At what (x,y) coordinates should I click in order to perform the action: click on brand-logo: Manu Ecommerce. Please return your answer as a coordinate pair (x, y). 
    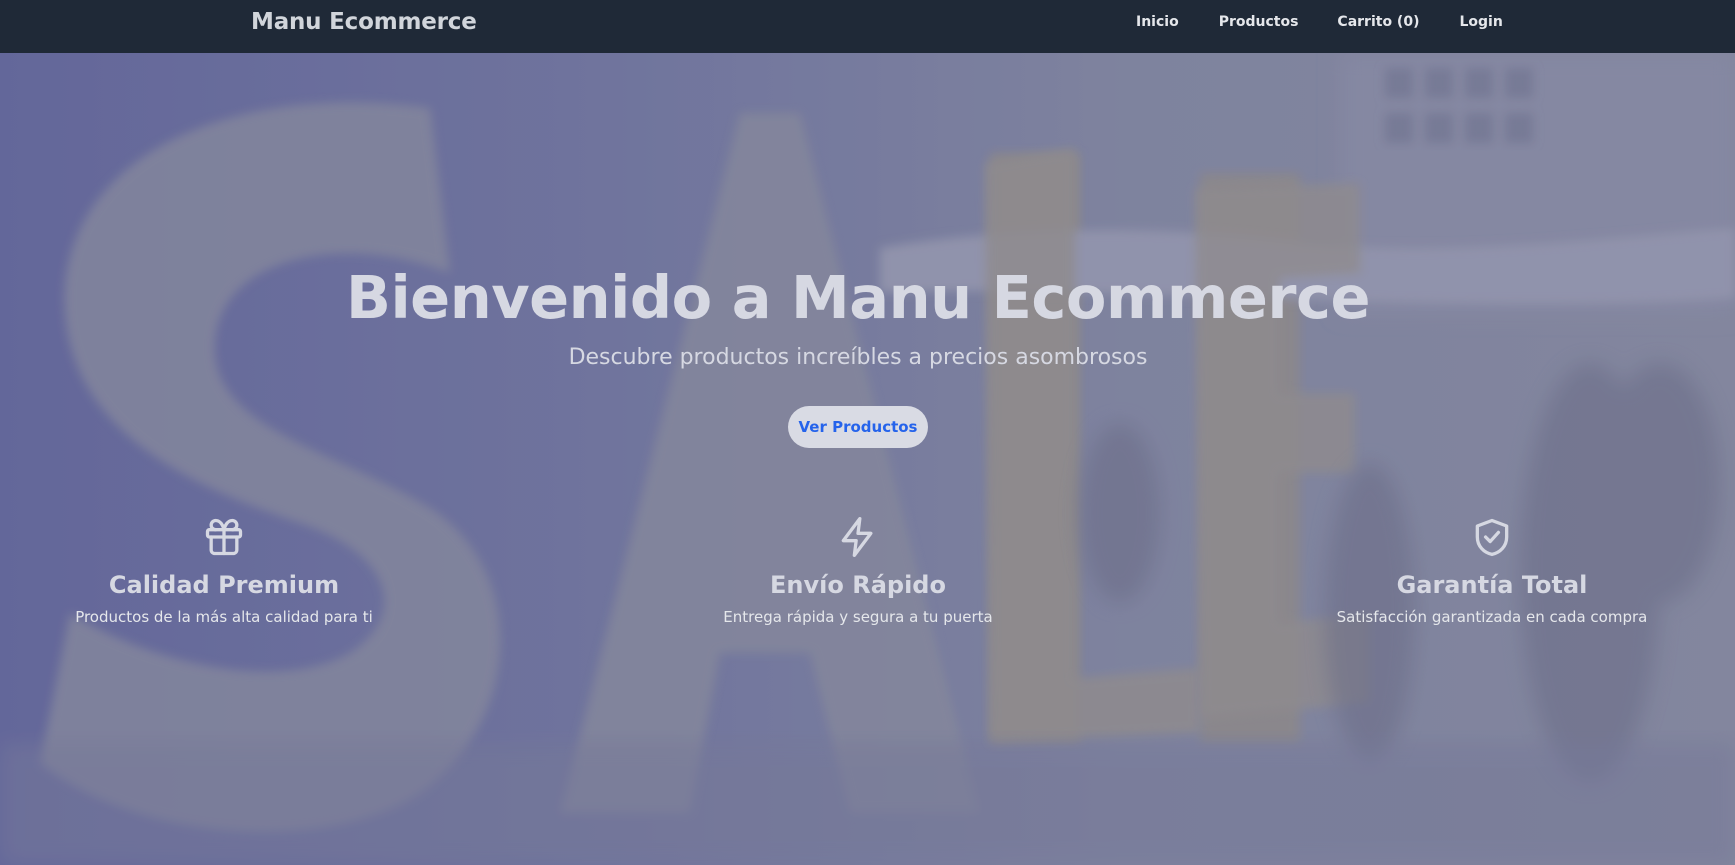
    Looking at the image, I should click on (364, 22).